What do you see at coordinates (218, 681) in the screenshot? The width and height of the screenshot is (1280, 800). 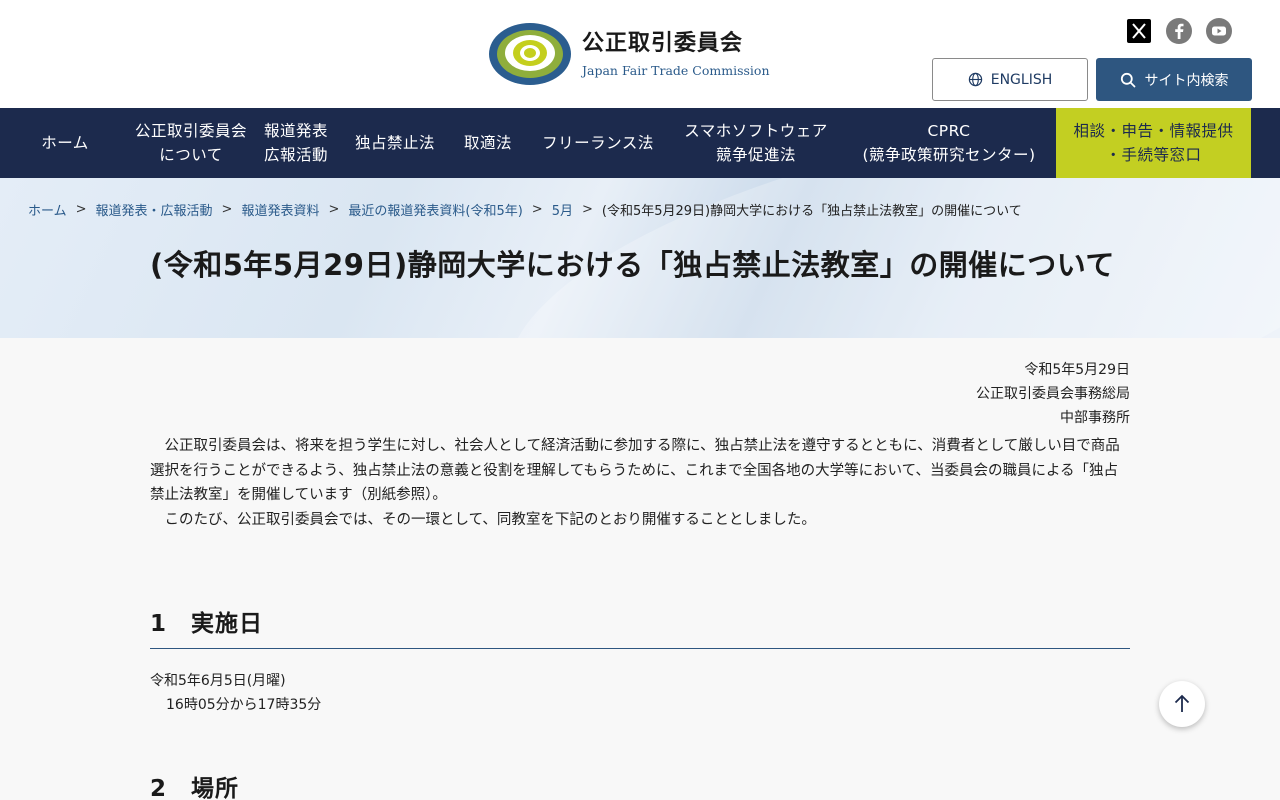 I see `event-date: 令和5年6月5日(月曜)` at bounding box center [218, 681].